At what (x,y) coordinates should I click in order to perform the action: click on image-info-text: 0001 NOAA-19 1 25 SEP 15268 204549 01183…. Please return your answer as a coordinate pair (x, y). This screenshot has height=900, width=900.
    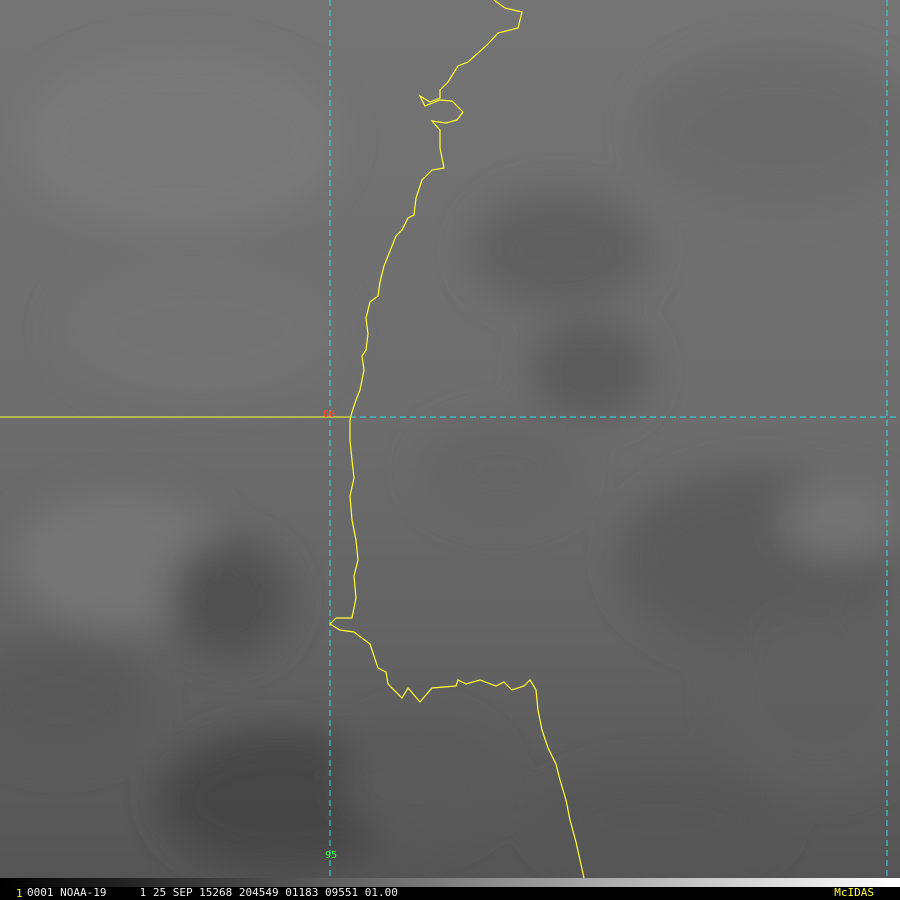
    Looking at the image, I should click on (212, 892).